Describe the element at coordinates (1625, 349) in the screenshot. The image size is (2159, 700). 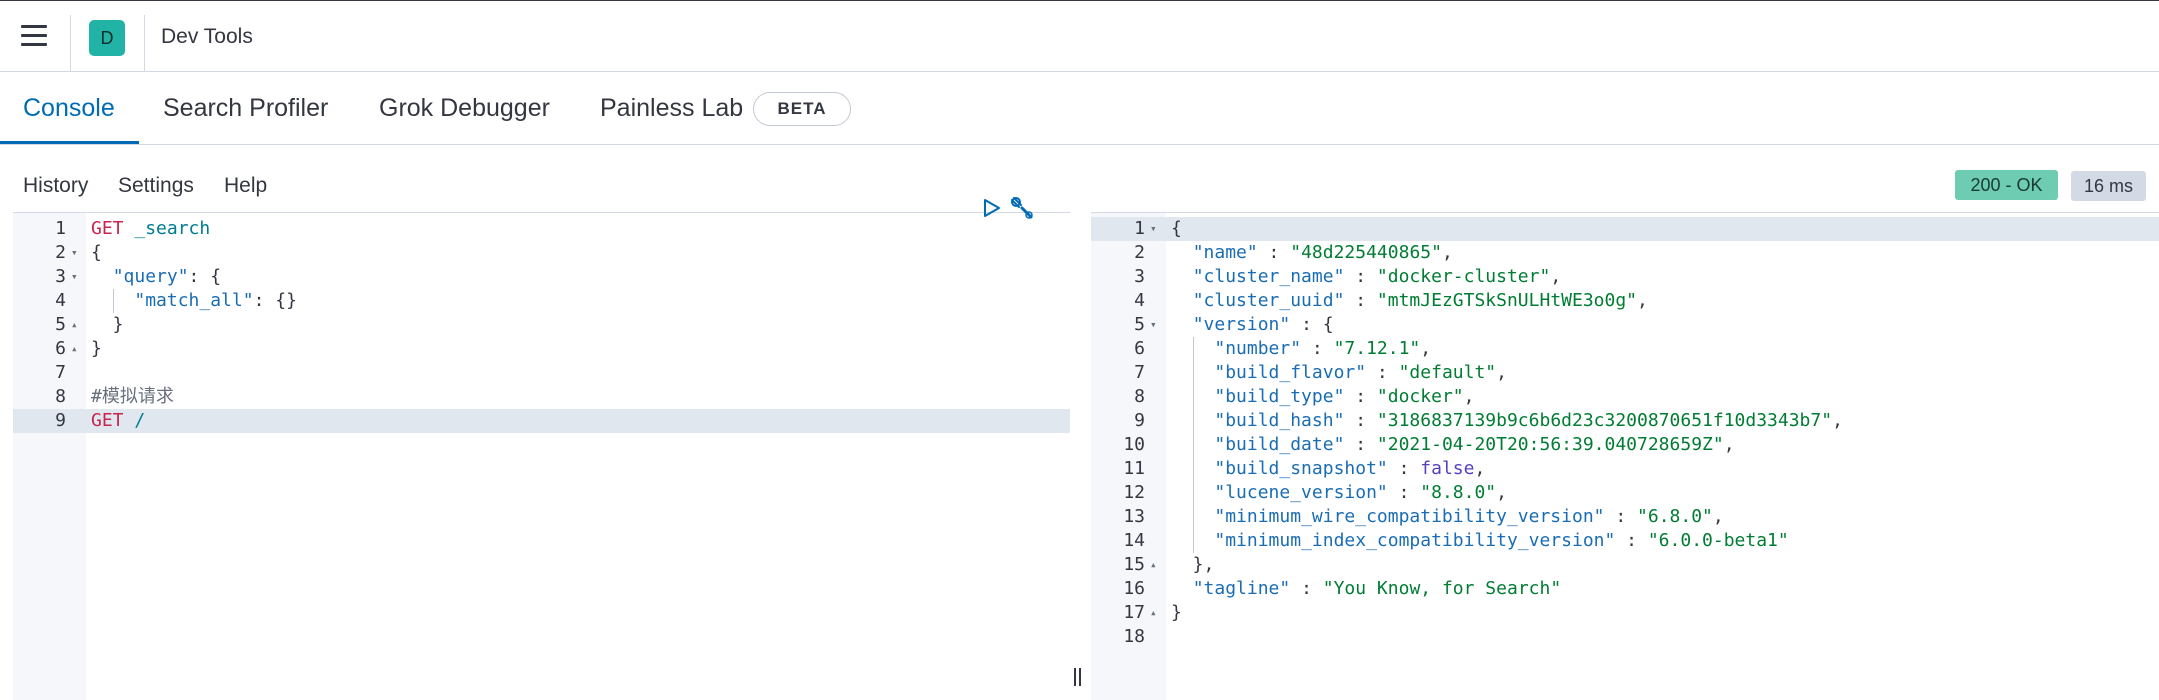
I see `response-line: 6 "number" : "7.12.1",` at that location.